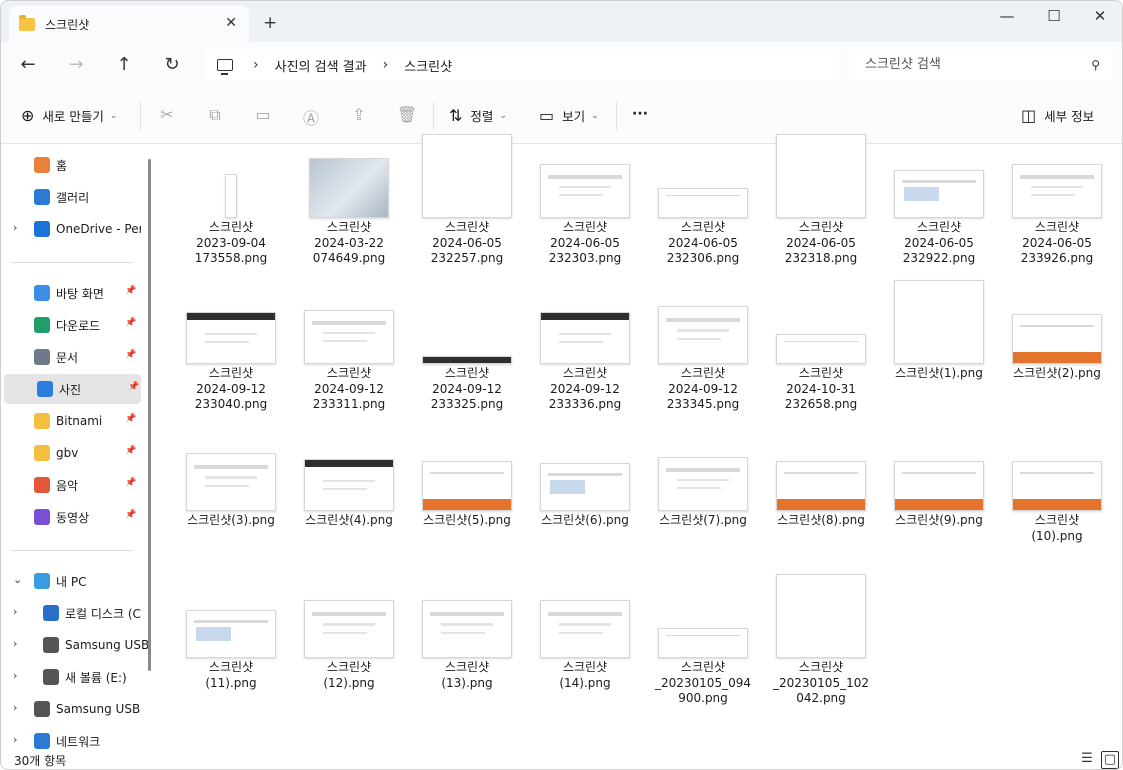  Describe the element at coordinates (640, 114) in the screenshot. I see `more-options-button: ···` at that location.